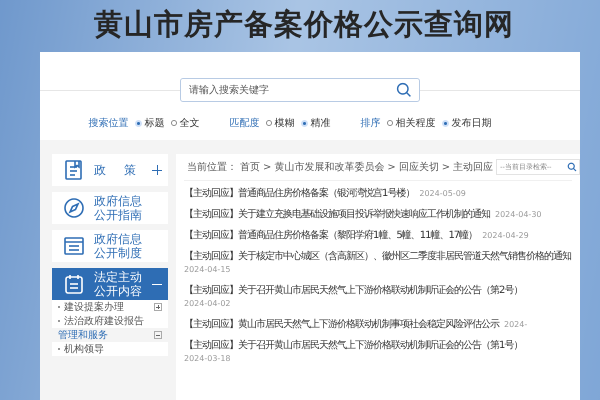 The height and width of the screenshot is (400, 600). Describe the element at coordinates (473, 167) in the screenshot. I see `breadcrumb-link: 主动回应` at that location.